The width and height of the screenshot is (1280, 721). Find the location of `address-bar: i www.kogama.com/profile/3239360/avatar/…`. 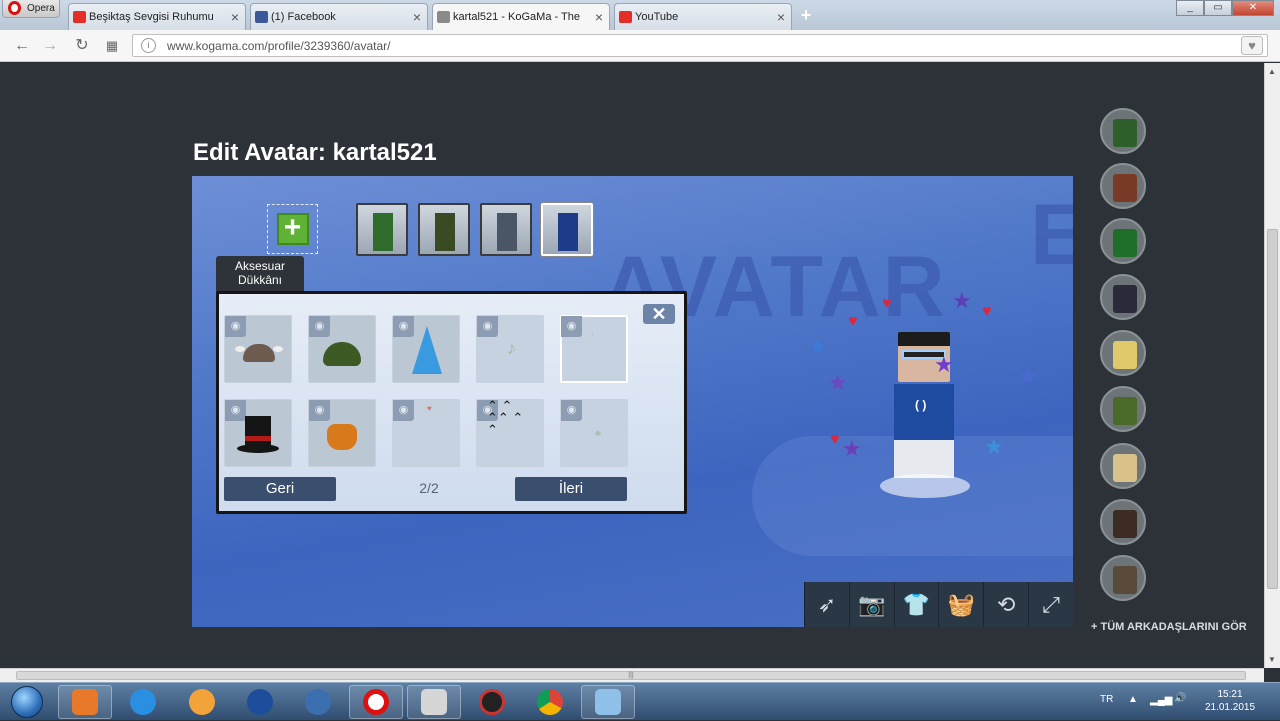

address-bar: i www.kogama.com/profile/3239360/avatar/… is located at coordinates (700, 45).